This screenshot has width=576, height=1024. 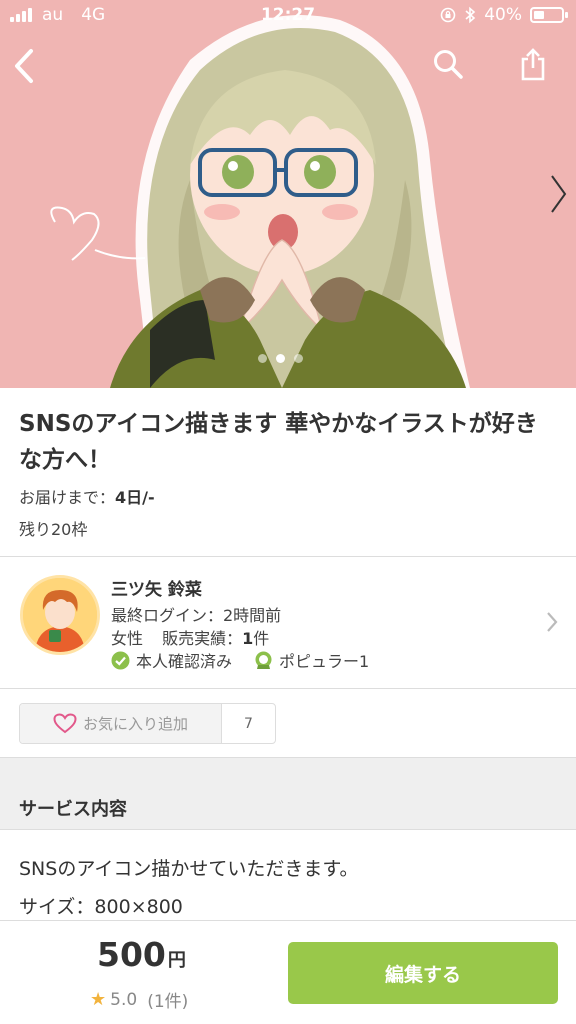 I want to click on check-circle-icon, so click(x=120, y=660).